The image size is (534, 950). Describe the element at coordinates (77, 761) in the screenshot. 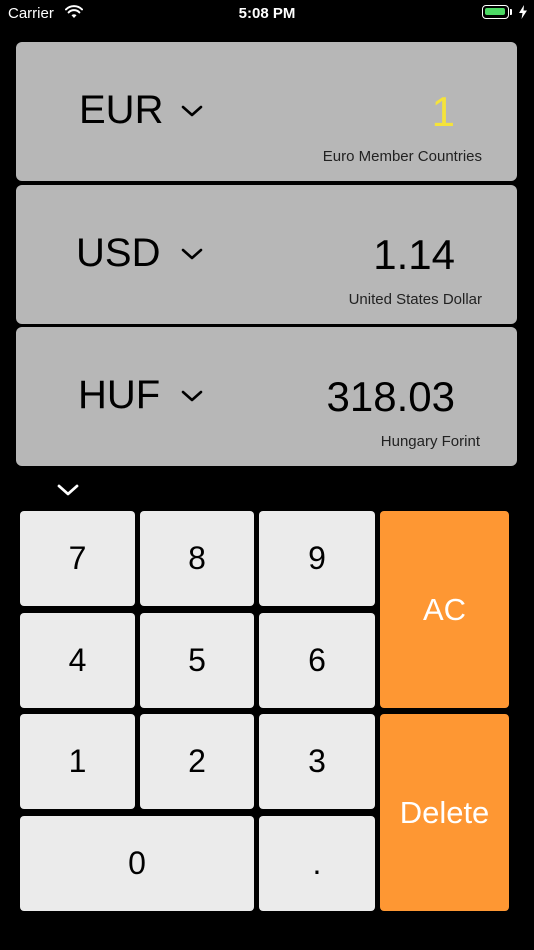

I see `key-1: 1` at that location.